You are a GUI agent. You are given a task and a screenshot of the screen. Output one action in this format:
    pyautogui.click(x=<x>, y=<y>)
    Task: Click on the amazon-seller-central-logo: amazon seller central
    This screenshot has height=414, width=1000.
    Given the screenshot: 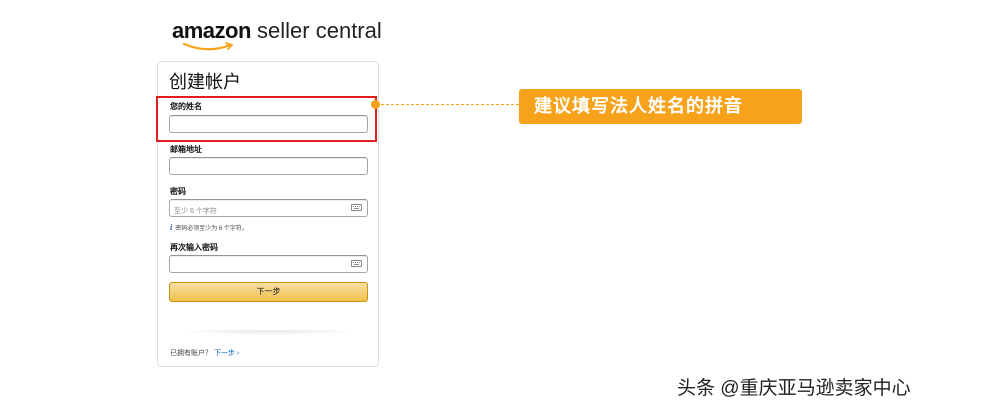 What is the action you would take?
    pyautogui.click(x=277, y=35)
    